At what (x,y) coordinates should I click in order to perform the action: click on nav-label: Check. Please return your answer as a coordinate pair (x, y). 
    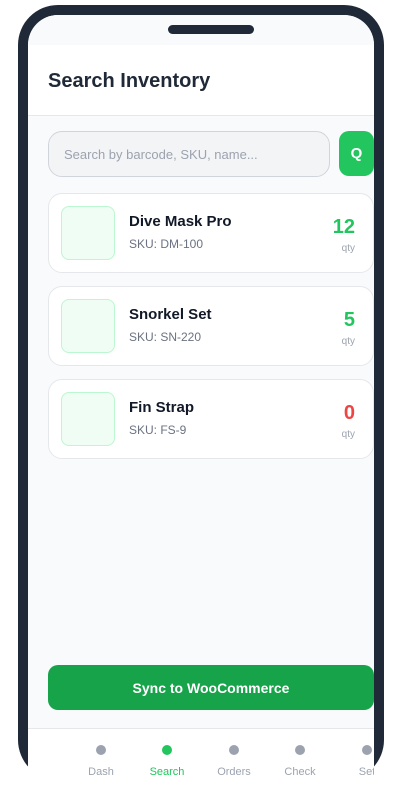
    Looking at the image, I should click on (300, 772).